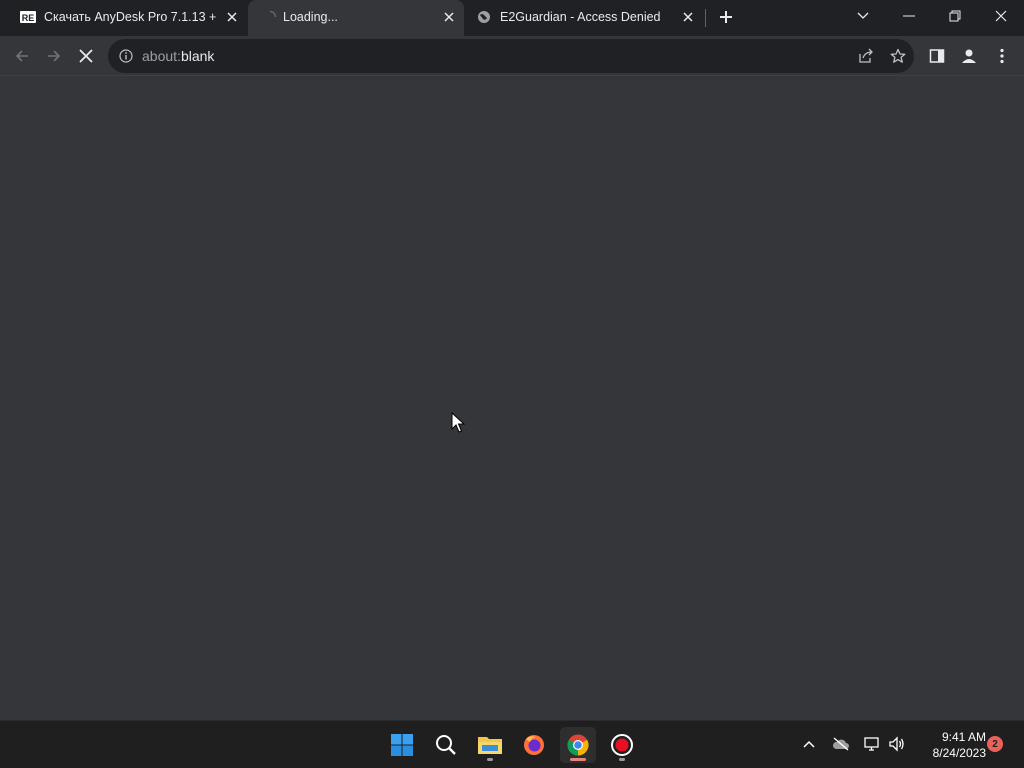 The height and width of the screenshot is (768, 1024). I want to click on start-button, so click(402, 745).